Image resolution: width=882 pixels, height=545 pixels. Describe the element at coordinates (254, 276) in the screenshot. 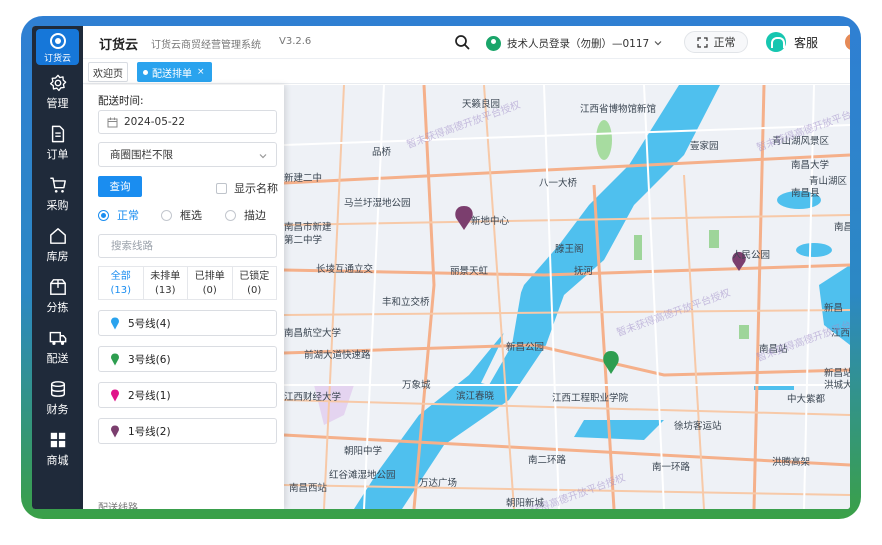

I see `stat-label: 已锁定` at that location.